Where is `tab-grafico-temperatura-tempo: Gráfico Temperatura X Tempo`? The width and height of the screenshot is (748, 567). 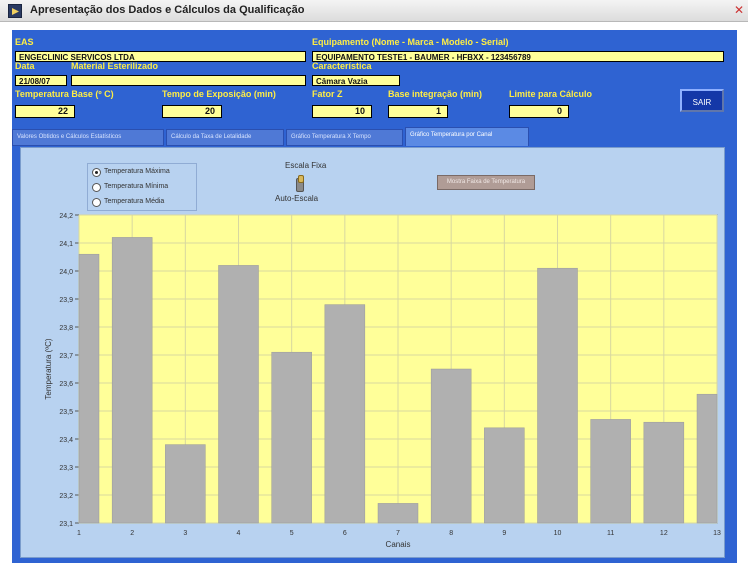 tab-grafico-temperatura-tempo: Gráfico Temperatura X Tempo is located at coordinates (344, 137).